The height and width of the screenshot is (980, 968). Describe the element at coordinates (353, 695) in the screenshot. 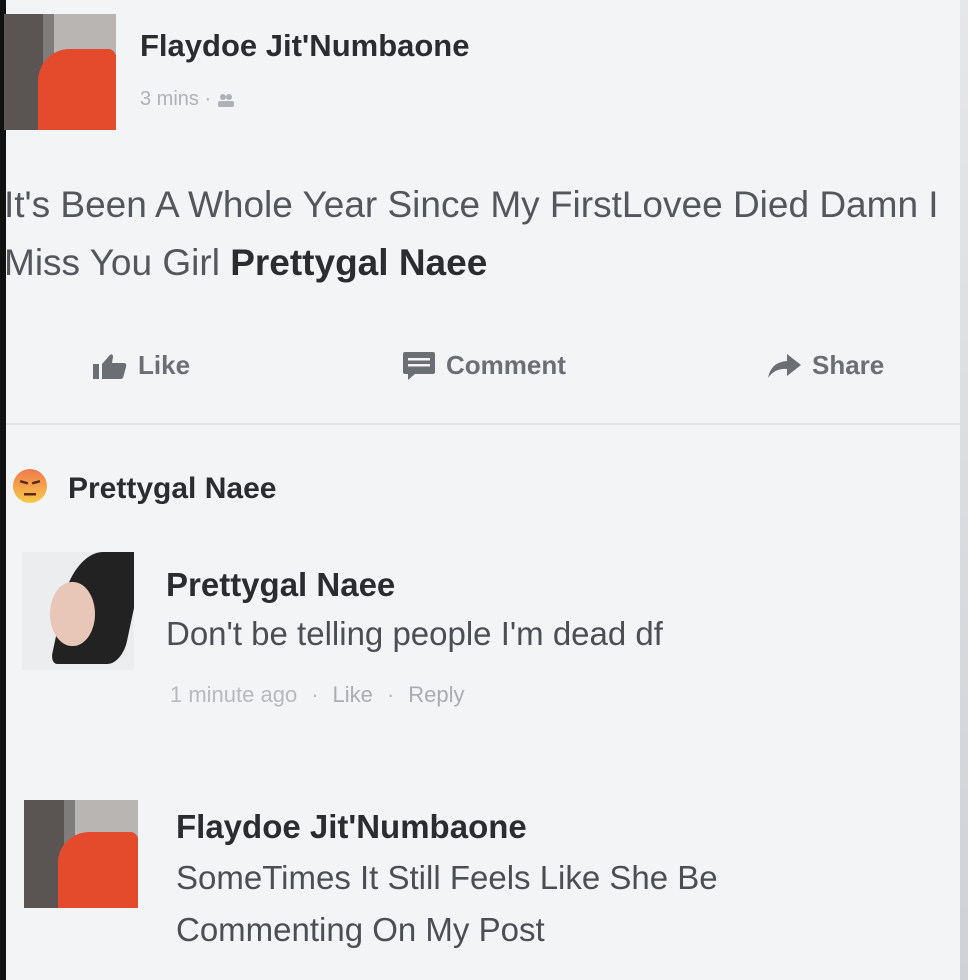

I see `comment-like-link: Like` at that location.